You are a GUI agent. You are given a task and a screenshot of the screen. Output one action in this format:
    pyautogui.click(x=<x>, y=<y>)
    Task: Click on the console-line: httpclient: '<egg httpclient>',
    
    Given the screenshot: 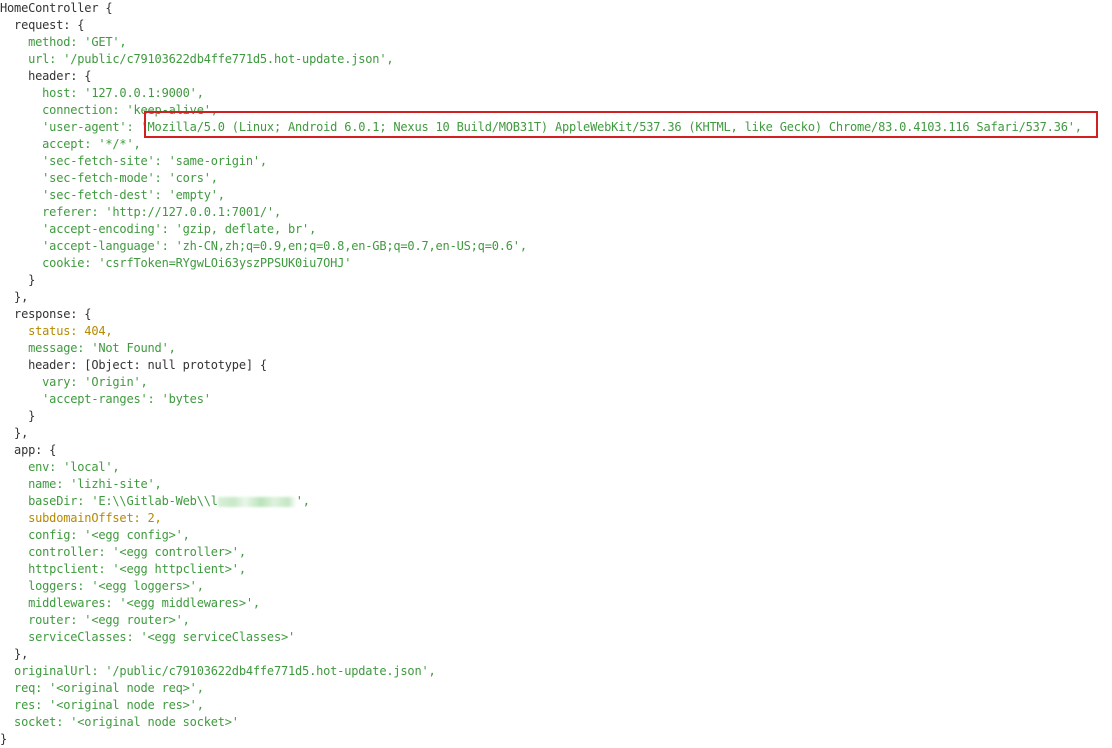 What is the action you would take?
    pyautogui.click(x=123, y=569)
    